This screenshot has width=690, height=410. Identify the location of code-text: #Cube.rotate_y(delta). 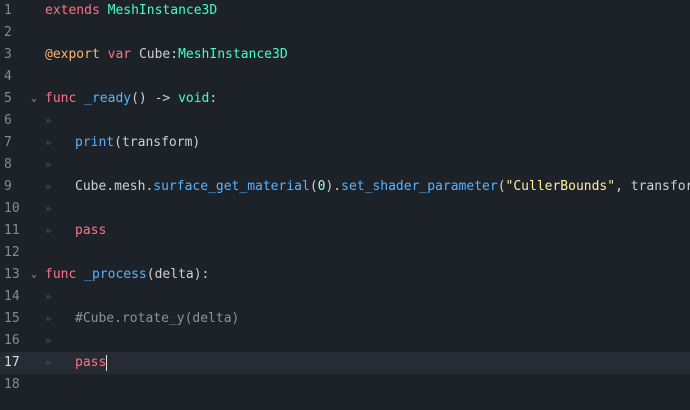
(157, 319).